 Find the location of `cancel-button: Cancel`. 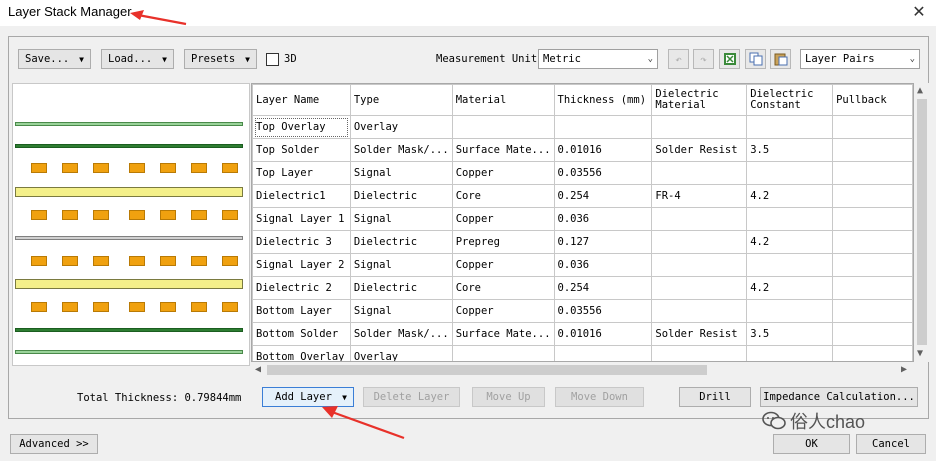

cancel-button: Cancel is located at coordinates (891, 444).